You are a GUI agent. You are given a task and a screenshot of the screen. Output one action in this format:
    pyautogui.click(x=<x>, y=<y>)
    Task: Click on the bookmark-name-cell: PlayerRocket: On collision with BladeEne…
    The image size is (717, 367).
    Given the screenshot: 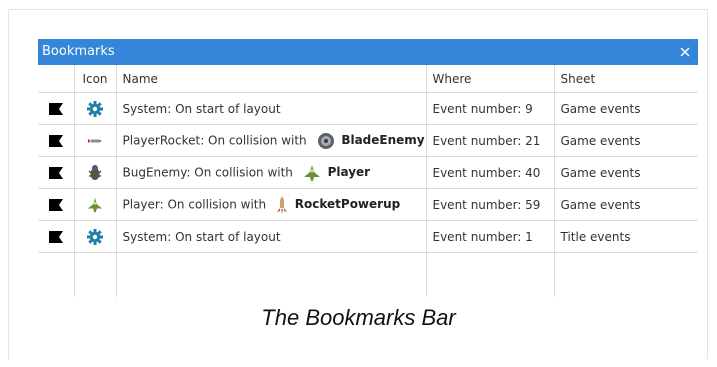 What is the action you would take?
    pyautogui.click(x=271, y=140)
    